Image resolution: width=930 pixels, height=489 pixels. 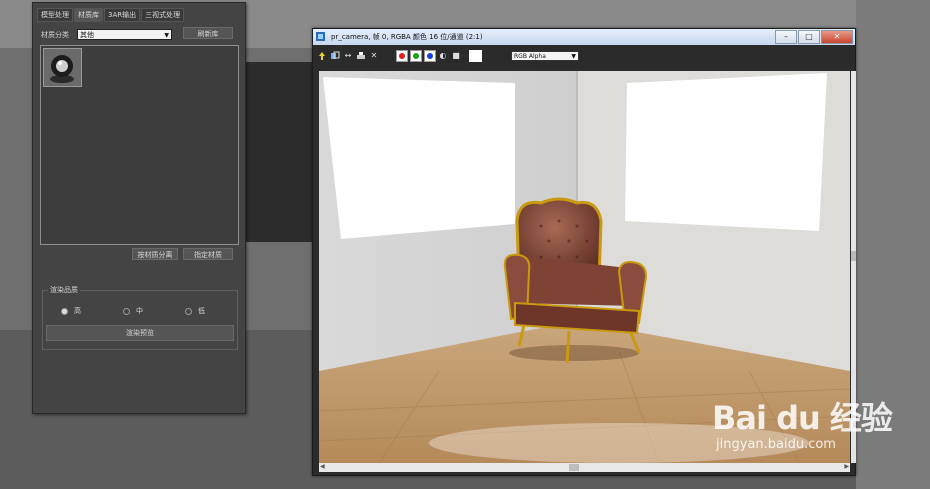 I want to click on category-select: 其他 ▼, so click(x=124, y=34).